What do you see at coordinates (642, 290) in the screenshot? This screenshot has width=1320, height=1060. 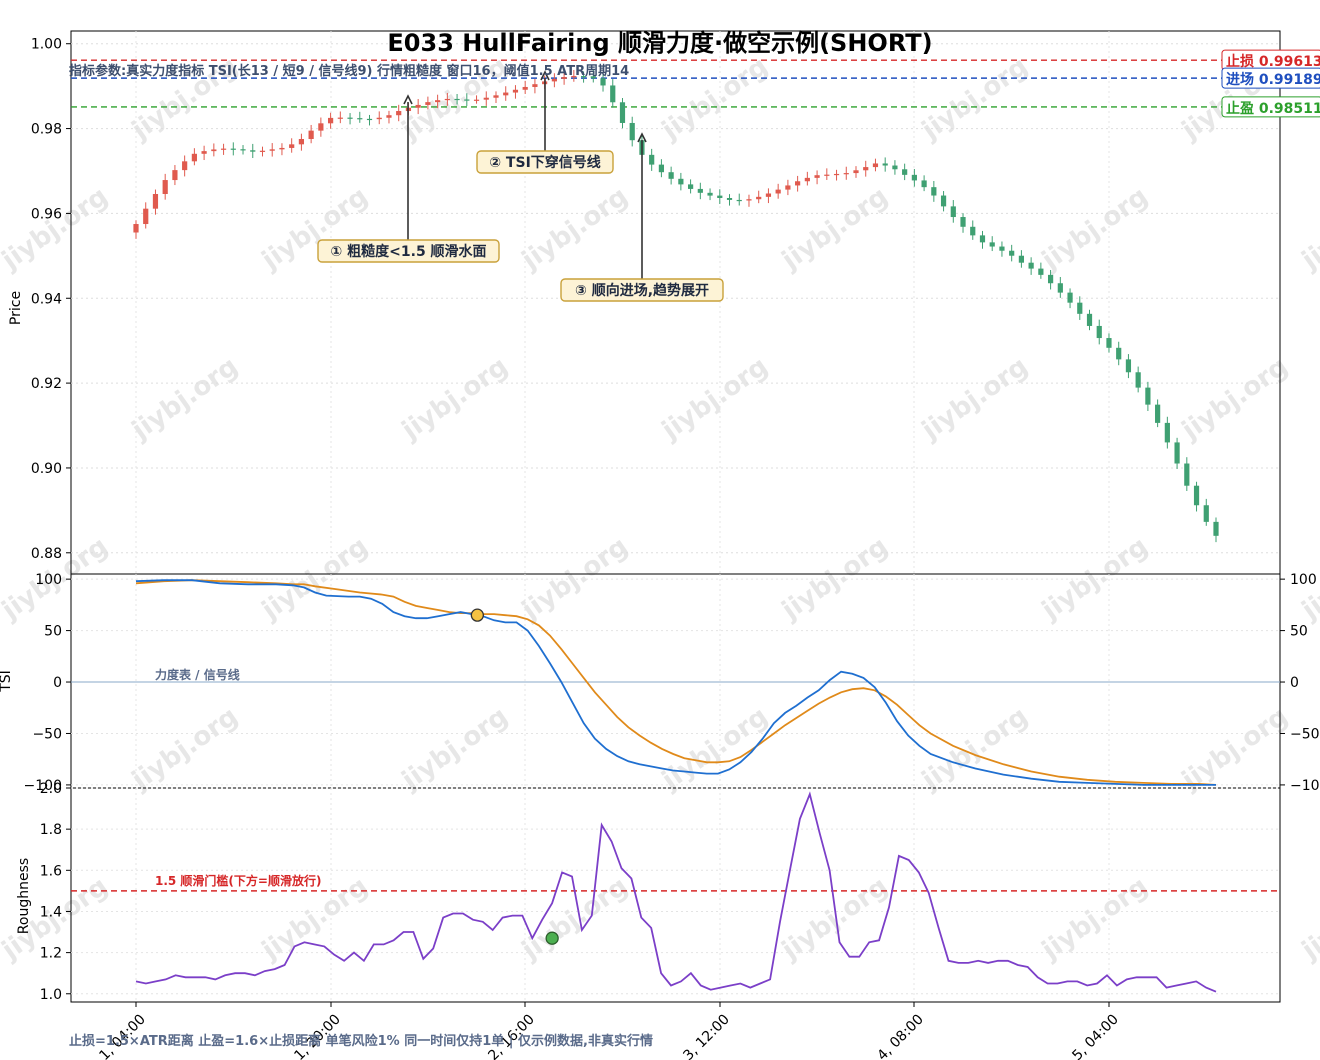 I see `annotation-text: ③ 顺向进场,趋势展开` at bounding box center [642, 290].